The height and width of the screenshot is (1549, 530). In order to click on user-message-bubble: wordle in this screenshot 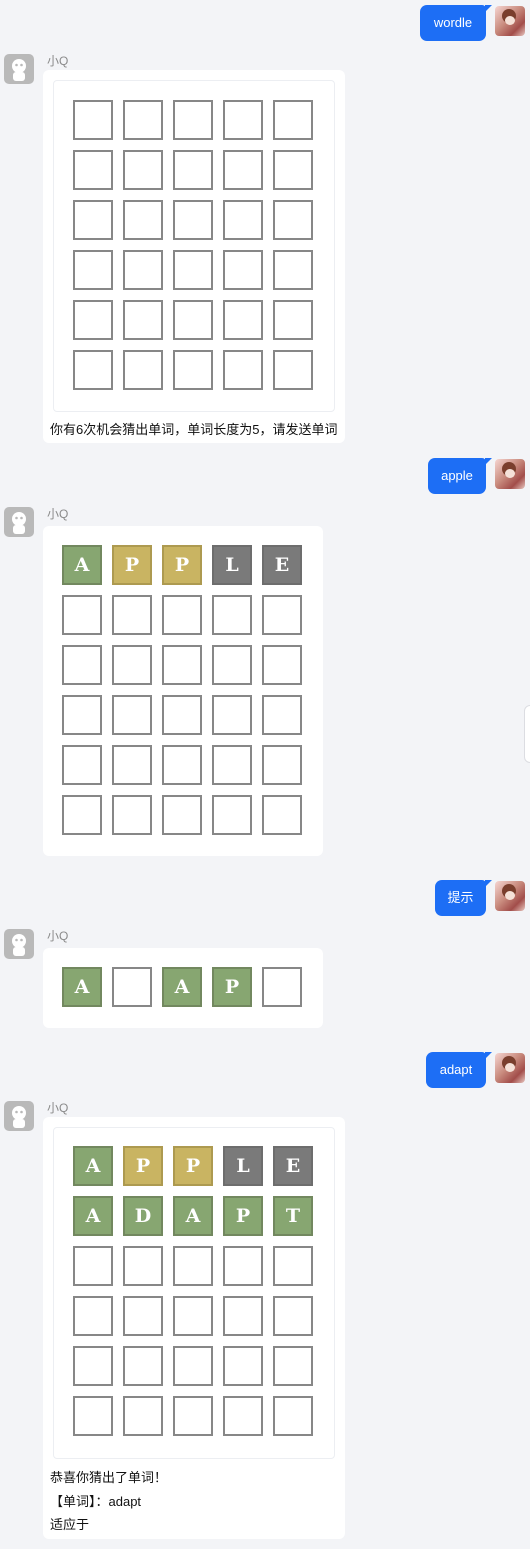, I will do `click(456, 23)`.